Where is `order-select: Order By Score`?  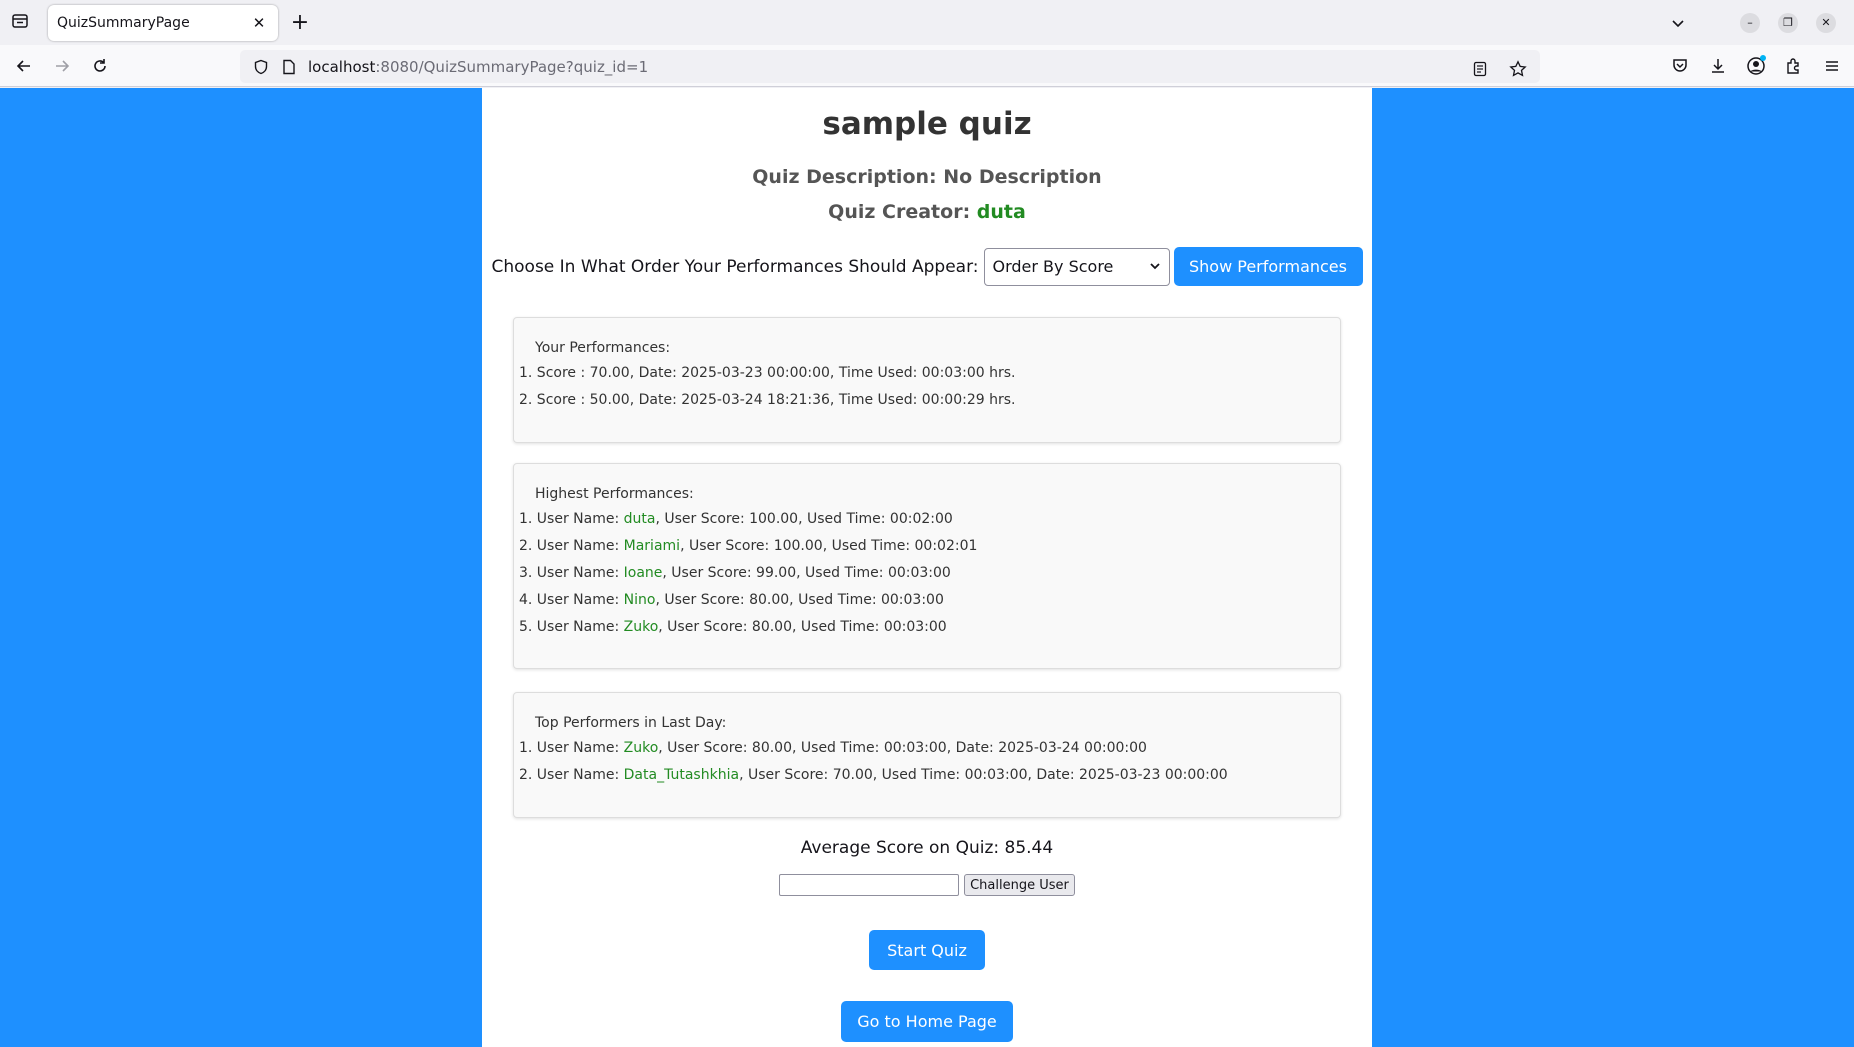
order-select: Order By Score is located at coordinates (1076, 266).